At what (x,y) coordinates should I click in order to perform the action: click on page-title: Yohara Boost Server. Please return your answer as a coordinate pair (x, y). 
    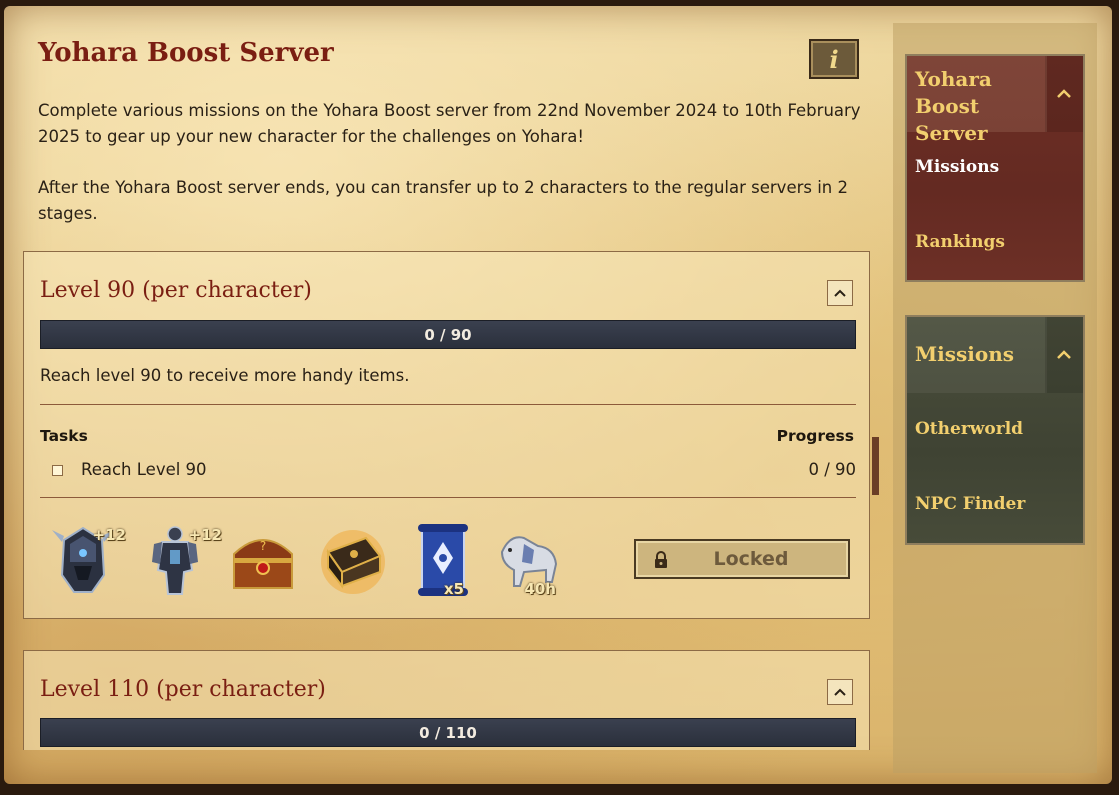
    Looking at the image, I should click on (186, 53).